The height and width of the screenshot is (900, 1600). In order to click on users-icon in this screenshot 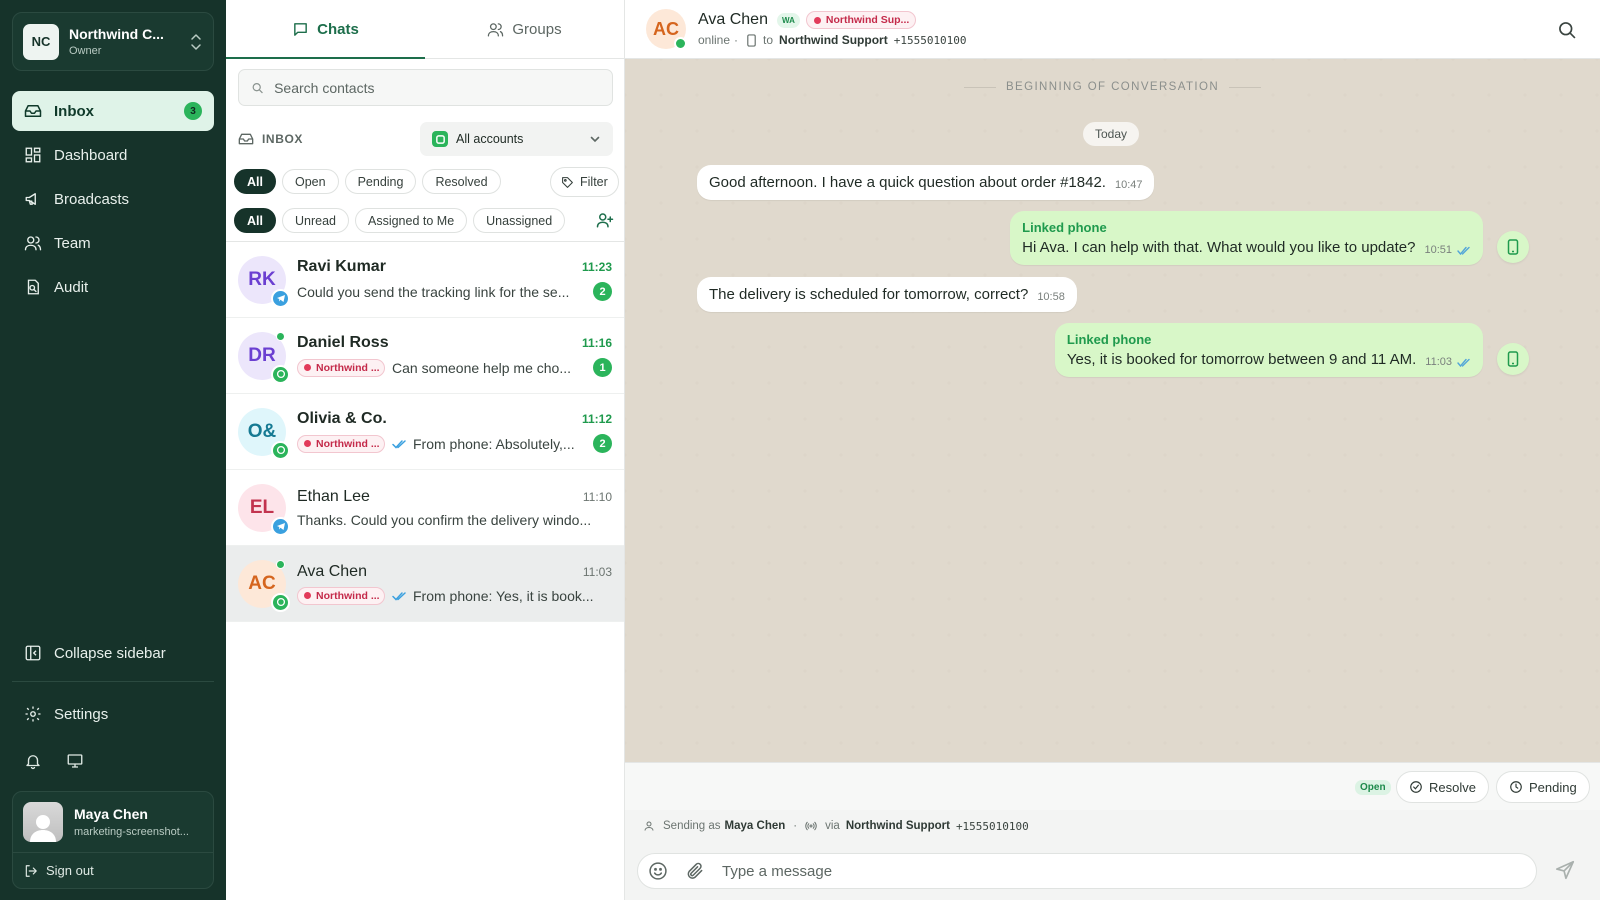, I will do `click(33, 243)`.